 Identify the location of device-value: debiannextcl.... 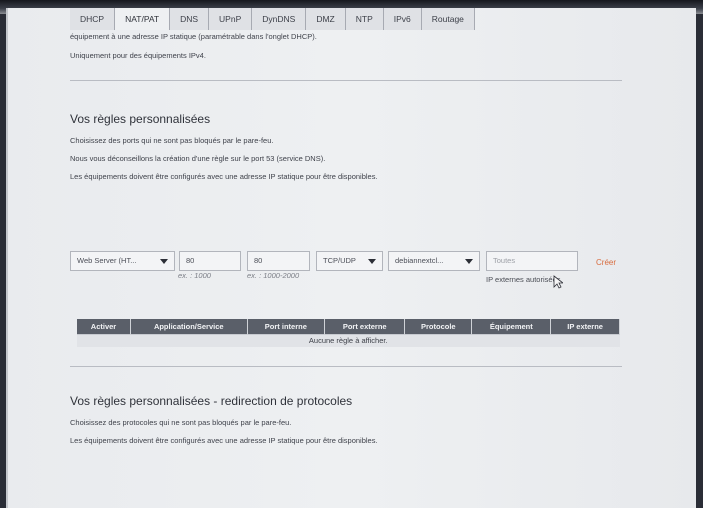
(419, 260).